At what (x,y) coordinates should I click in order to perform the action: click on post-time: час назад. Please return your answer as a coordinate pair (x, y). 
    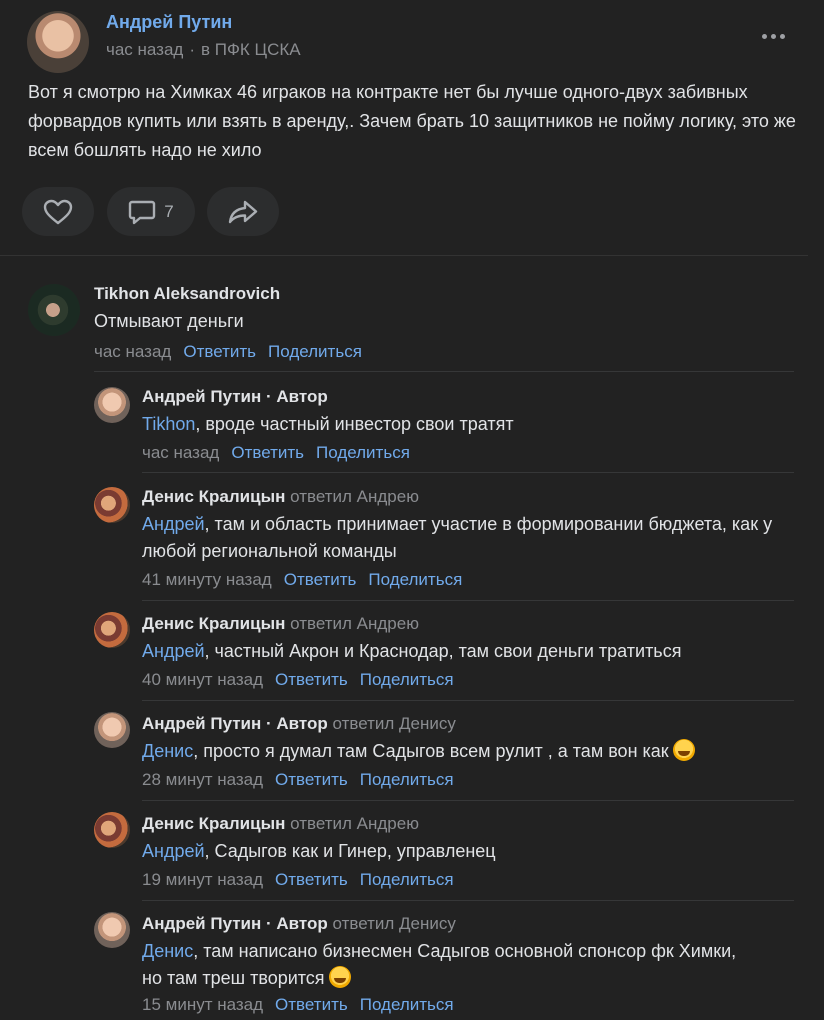
    Looking at the image, I should click on (144, 49).